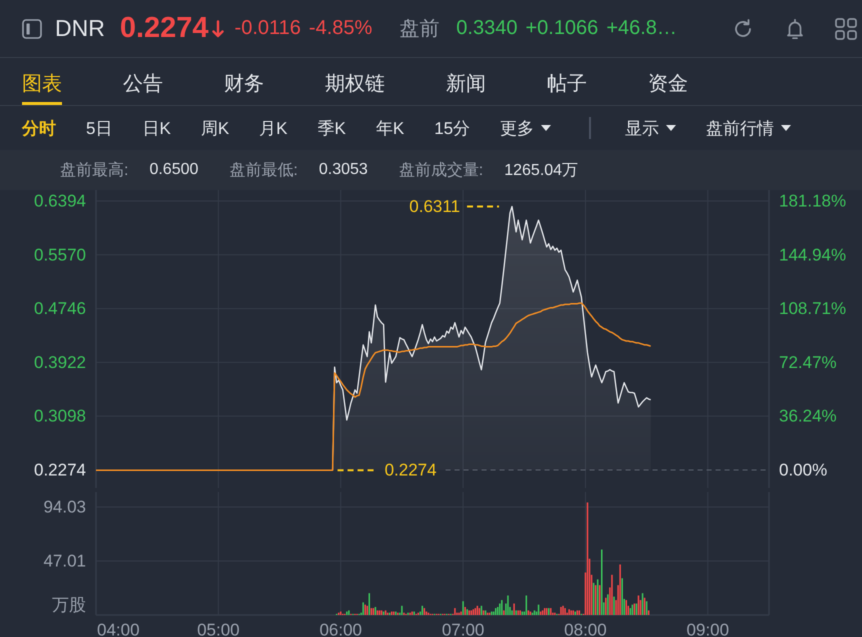  What do you see at coordinates (60, 470) in the screenshot?
I see `price-axis-label: 0.2274` at bounding box center [60, 470].